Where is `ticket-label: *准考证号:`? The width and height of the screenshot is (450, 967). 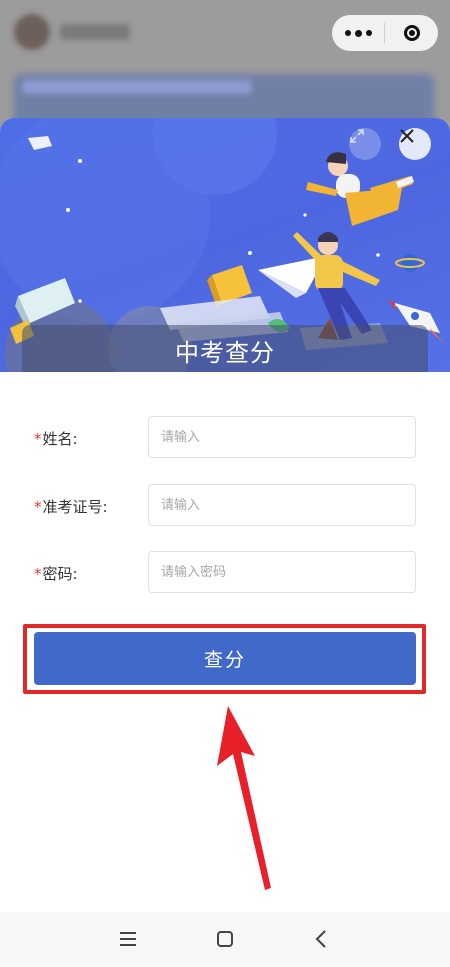 ticket-label: *准考证号: is located at coordinates (71, 506).